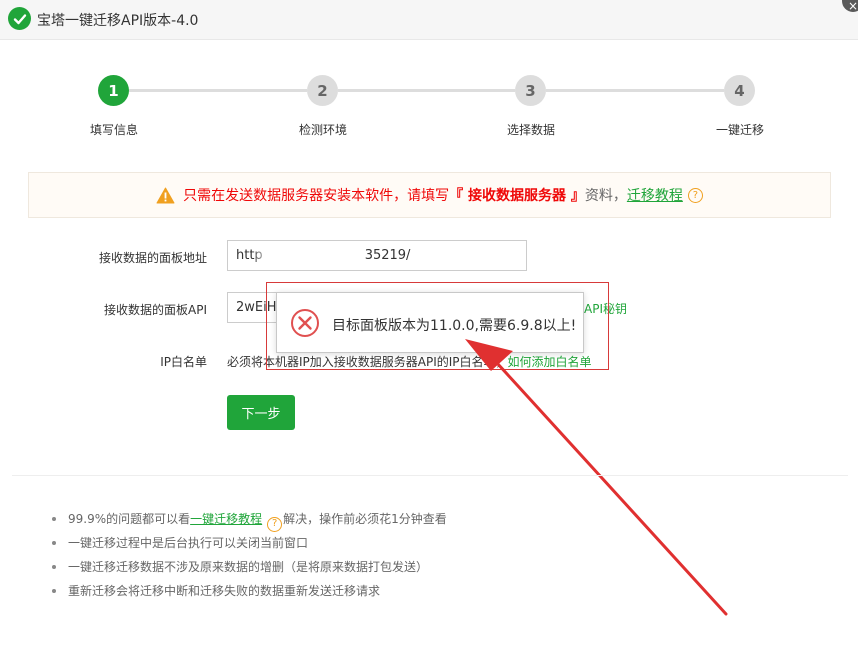  I want to click on step-2-label: 检测环境, so click(322, 130).